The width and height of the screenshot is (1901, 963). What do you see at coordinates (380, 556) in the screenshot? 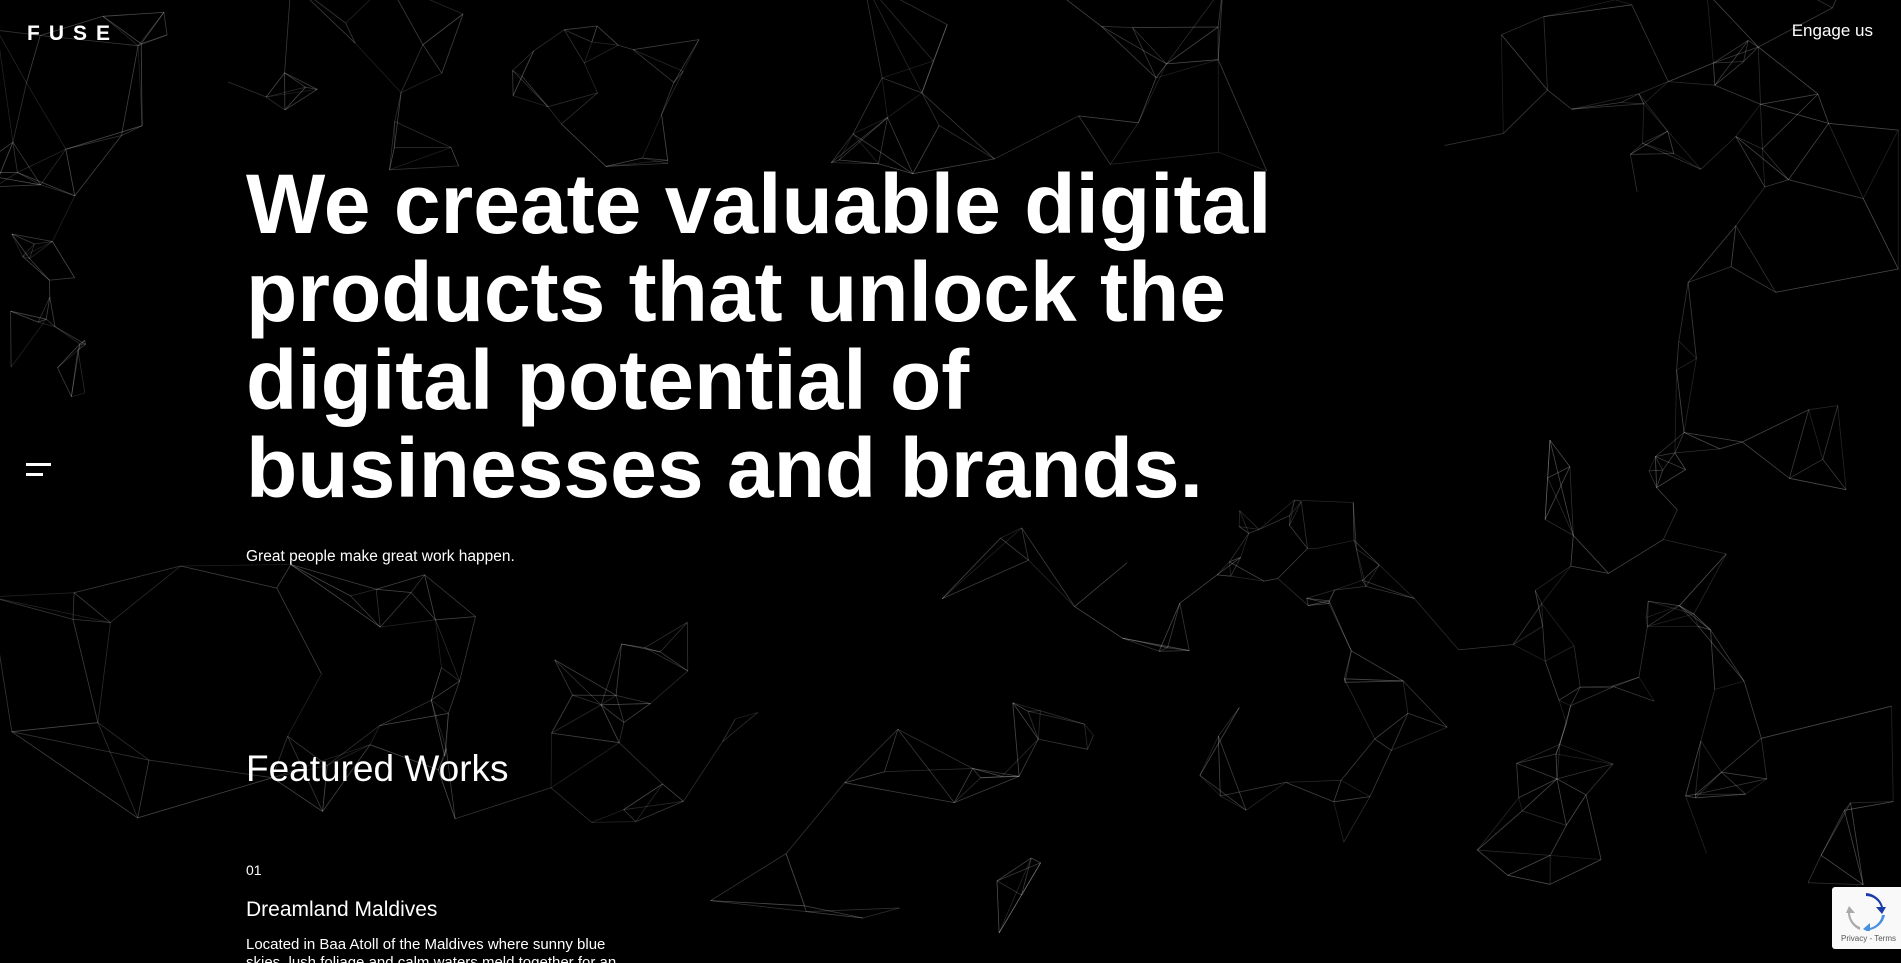
I see `hero-tagline: Great people make great work happen.` at bounding box center [380, 556].